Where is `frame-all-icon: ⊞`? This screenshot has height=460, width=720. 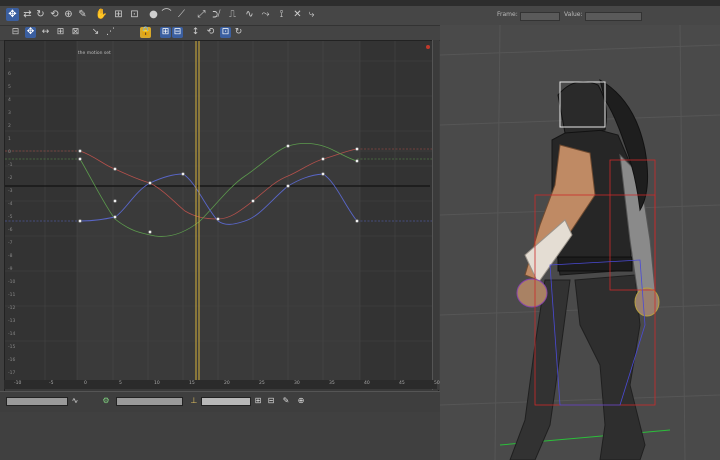 frame-all-icon: ⊞ is located at coordinates (60, 32).